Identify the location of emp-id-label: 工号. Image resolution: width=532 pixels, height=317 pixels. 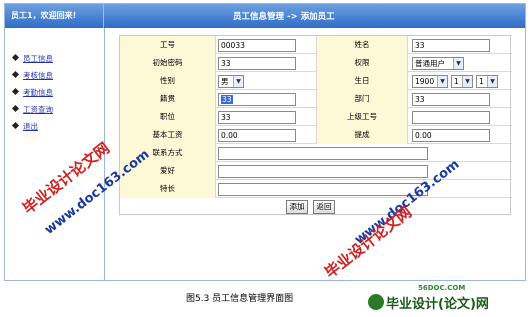
(168, 45).